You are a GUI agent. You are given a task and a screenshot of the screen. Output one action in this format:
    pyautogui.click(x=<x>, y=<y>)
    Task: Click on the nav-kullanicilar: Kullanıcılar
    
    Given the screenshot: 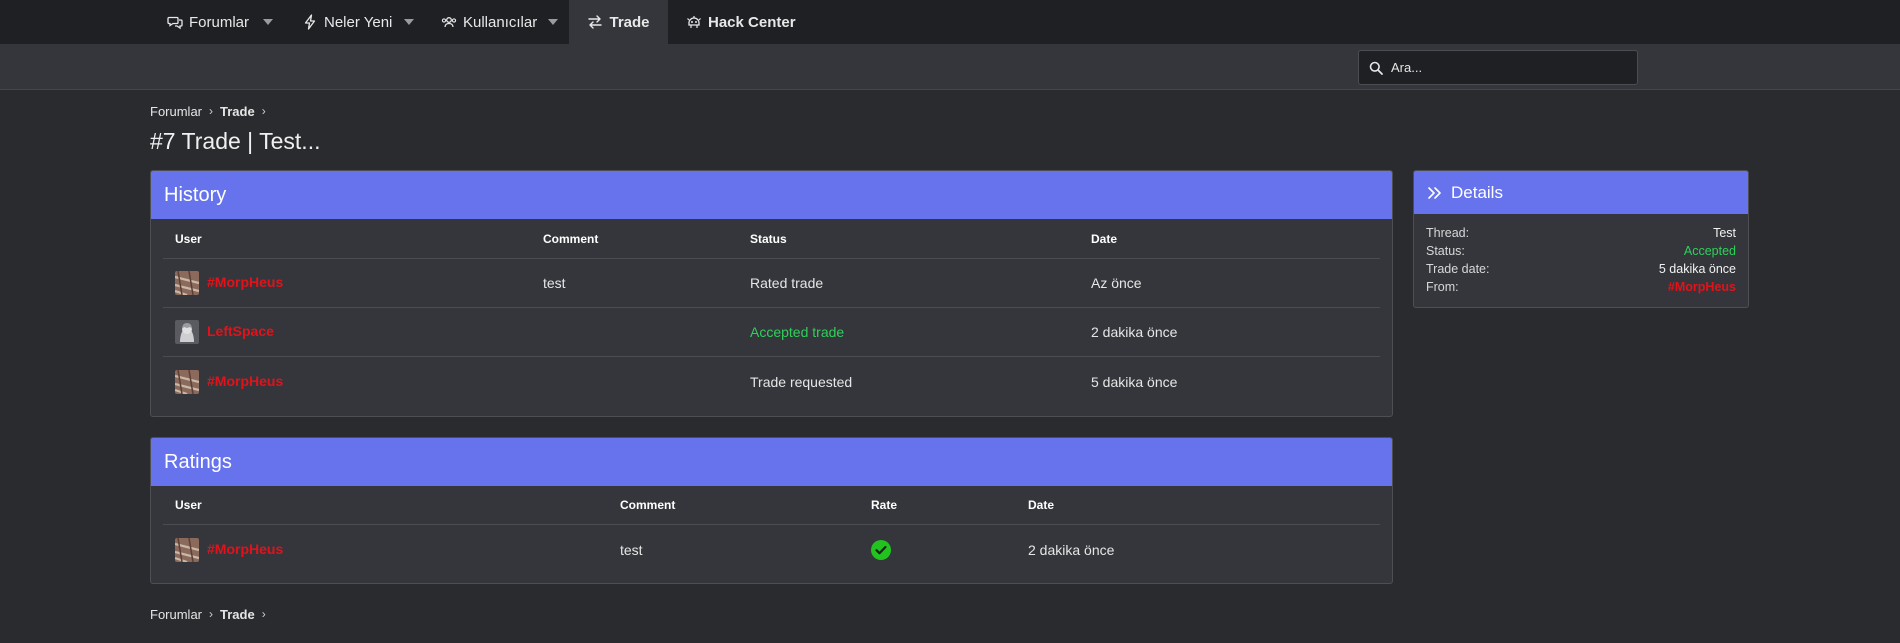 What is the action you would take?
    pyautogui.click(x=489, y=22)
    